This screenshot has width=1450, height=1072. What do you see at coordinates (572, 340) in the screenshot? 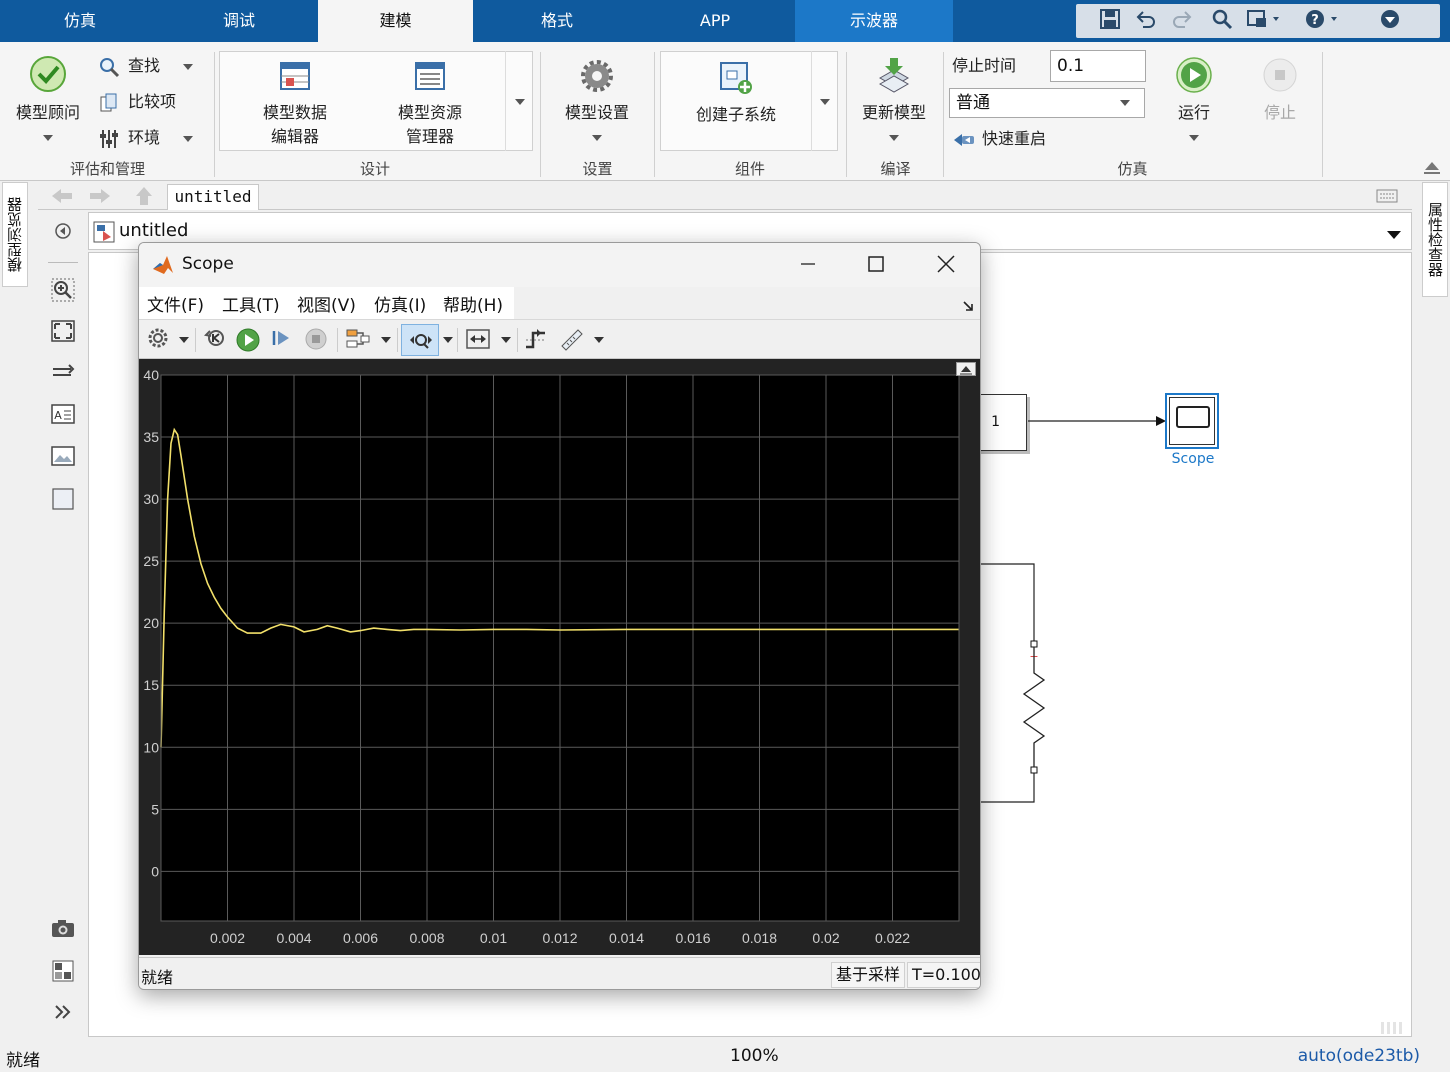
I see `measurements-icon` at bounding box center [572, 340].